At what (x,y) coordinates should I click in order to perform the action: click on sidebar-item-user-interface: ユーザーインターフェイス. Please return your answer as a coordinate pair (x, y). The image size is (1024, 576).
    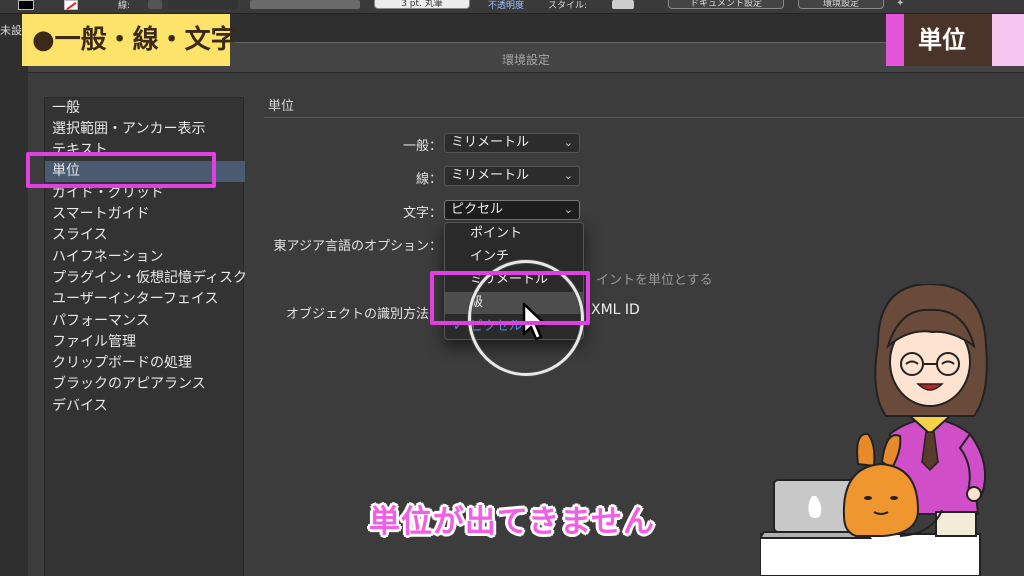
    Looking at the image, I should click on (145, 299).